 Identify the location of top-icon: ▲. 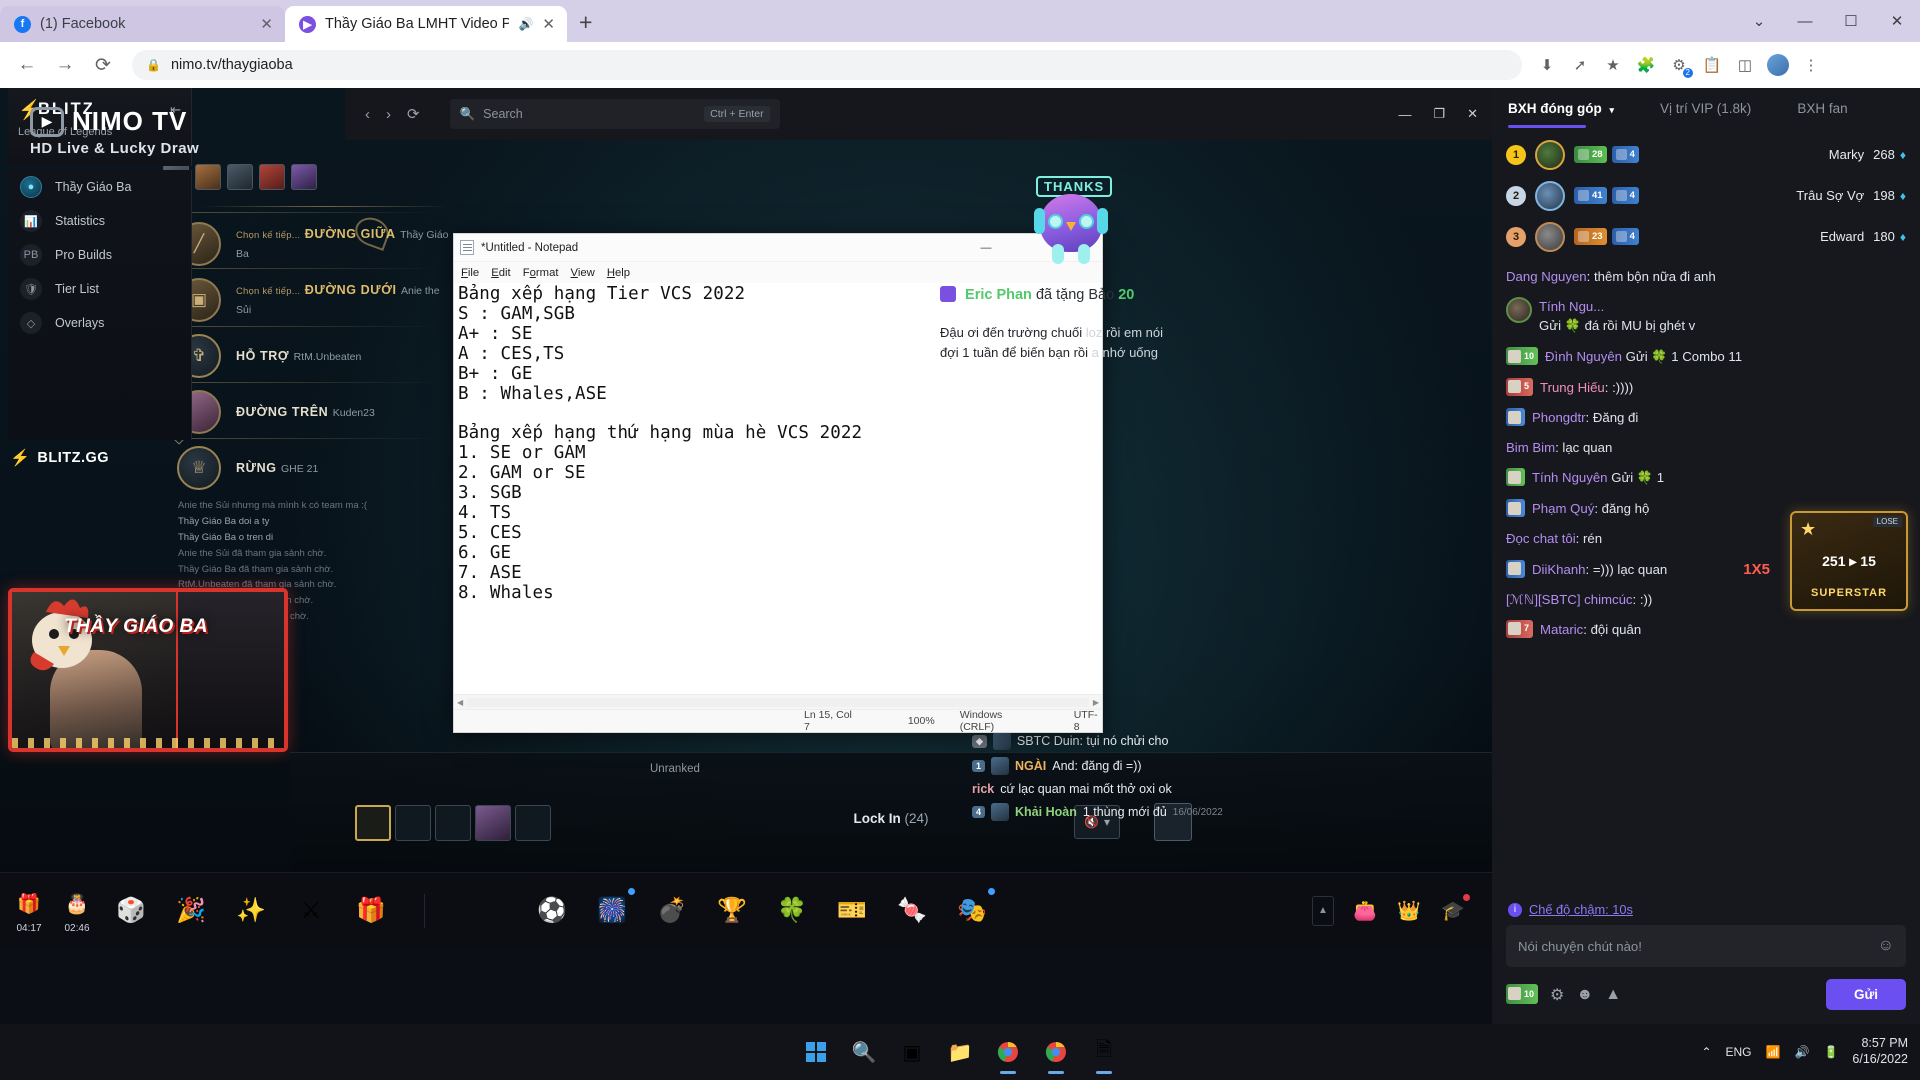
(1613, 995).